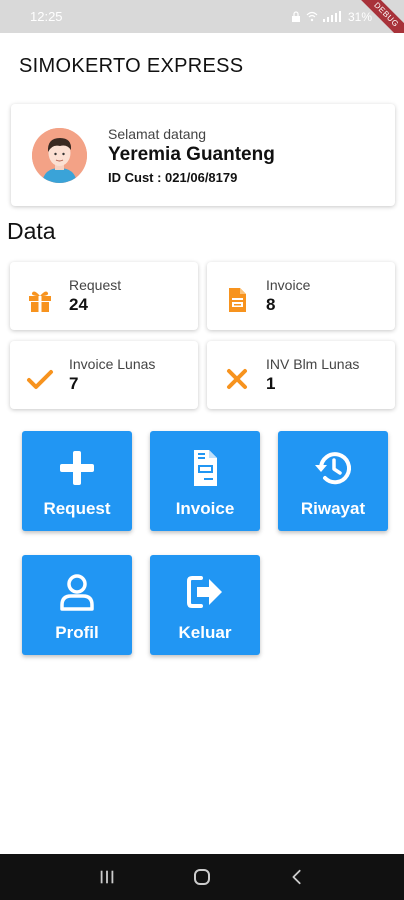 The width and height of the screenshot is (404, 900). What do you see at coordinates (333, 468) in the screenshot?
I see `history-icon` at bounding box center [333, 468].